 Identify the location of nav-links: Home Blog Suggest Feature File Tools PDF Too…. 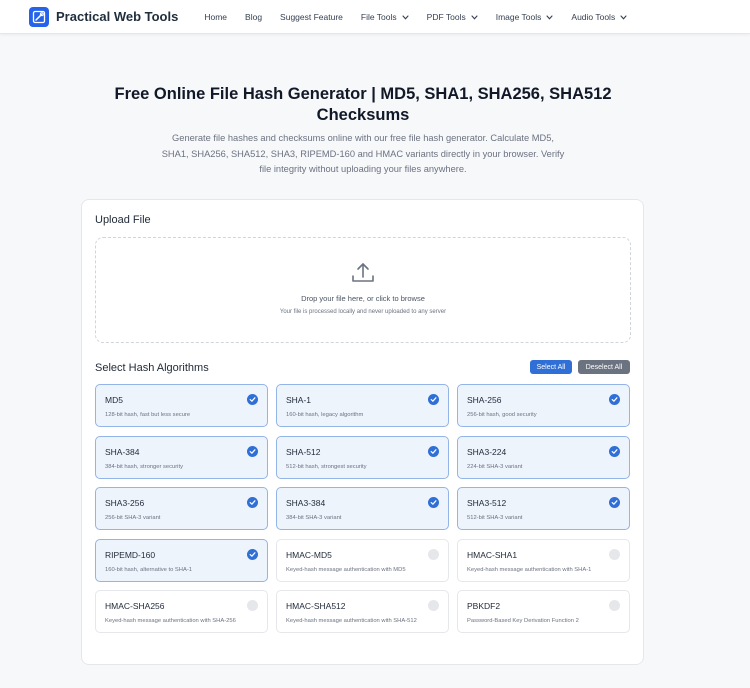
(424, 17).